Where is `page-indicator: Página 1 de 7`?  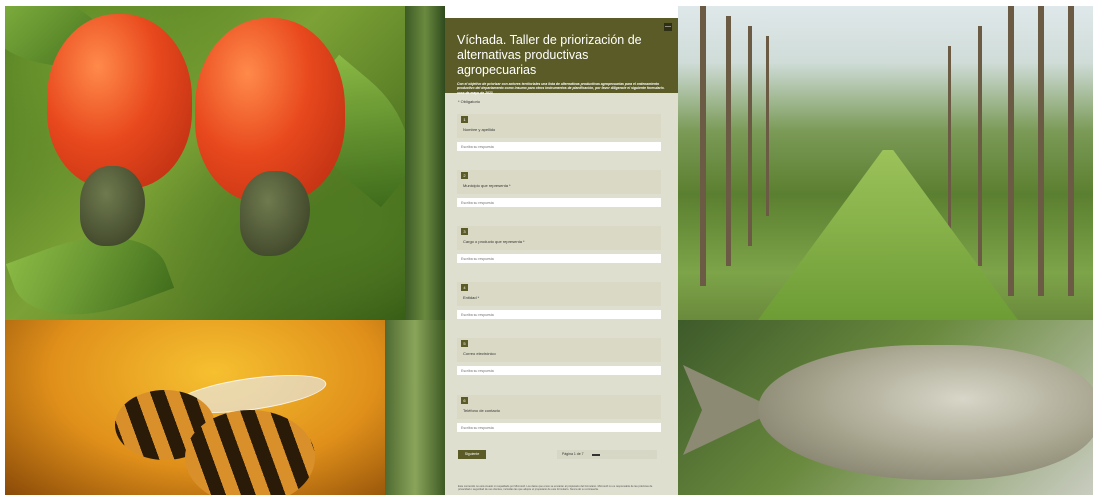
page-indicator: Página 1 de 7 is located at coordinates (607, 454).